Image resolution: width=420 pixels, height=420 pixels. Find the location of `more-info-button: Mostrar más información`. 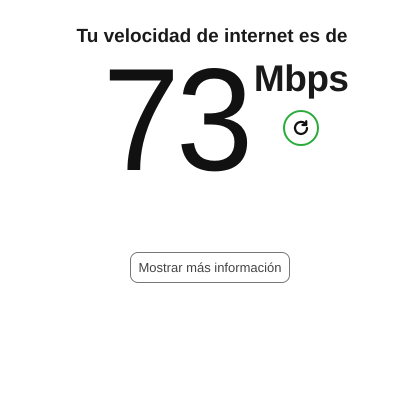

more-info-button: Mostrar más información is located at coordinates (210, 267).